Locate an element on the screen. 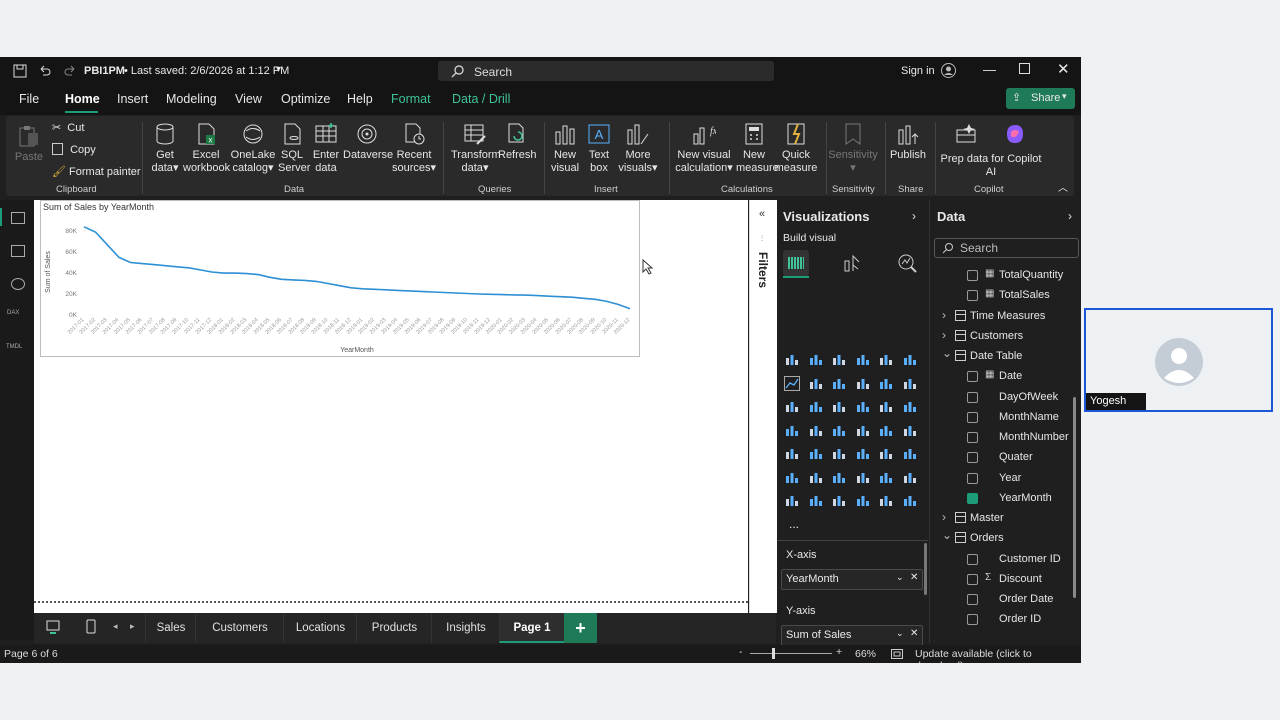 The width and height of the screenshot is (1280, 720). zoom-in-button: + is located at coordinates (839, 652).